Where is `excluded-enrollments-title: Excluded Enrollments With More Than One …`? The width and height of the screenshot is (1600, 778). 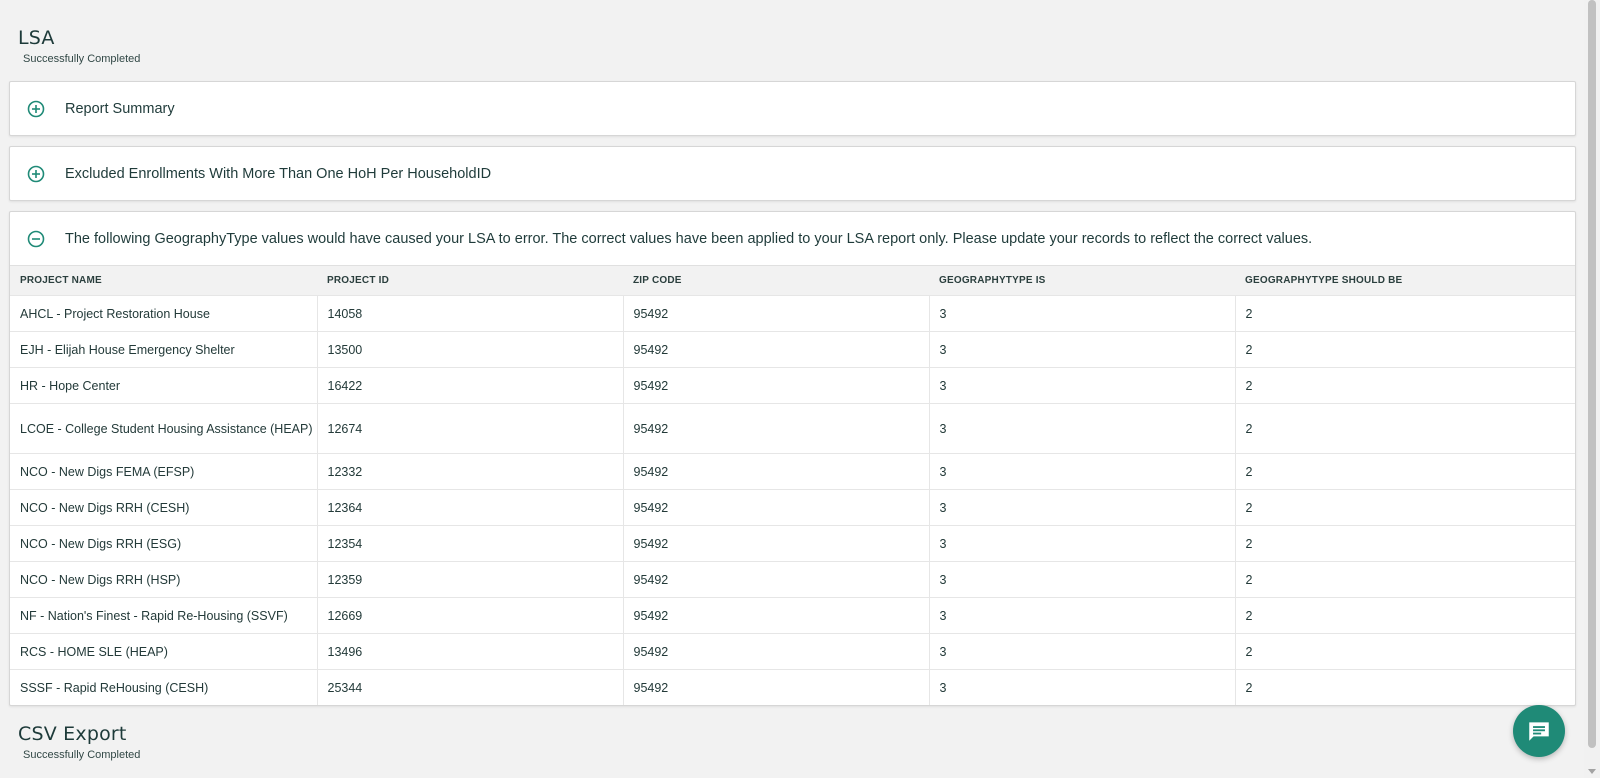
excluded-enrollments-title: Excluded Enrollments With More Than One … is located at coordinates (278, 173).